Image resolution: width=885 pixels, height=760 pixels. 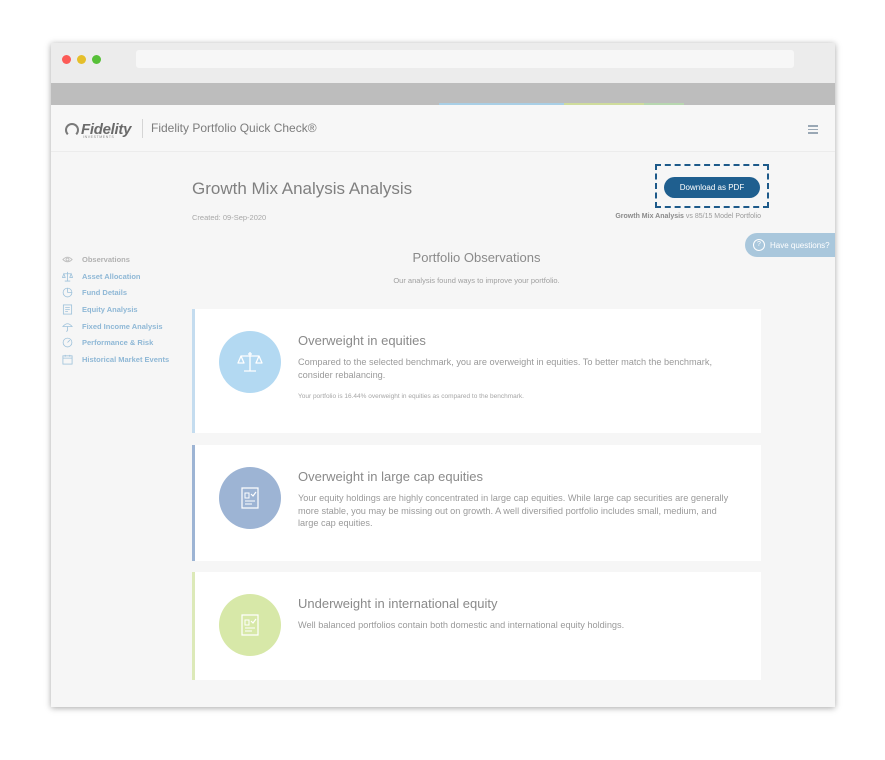 What do you see at coordinates (813, 130) in the screenshot?
I see `hamburger-menu-icon` at bounding box center [813, 130].